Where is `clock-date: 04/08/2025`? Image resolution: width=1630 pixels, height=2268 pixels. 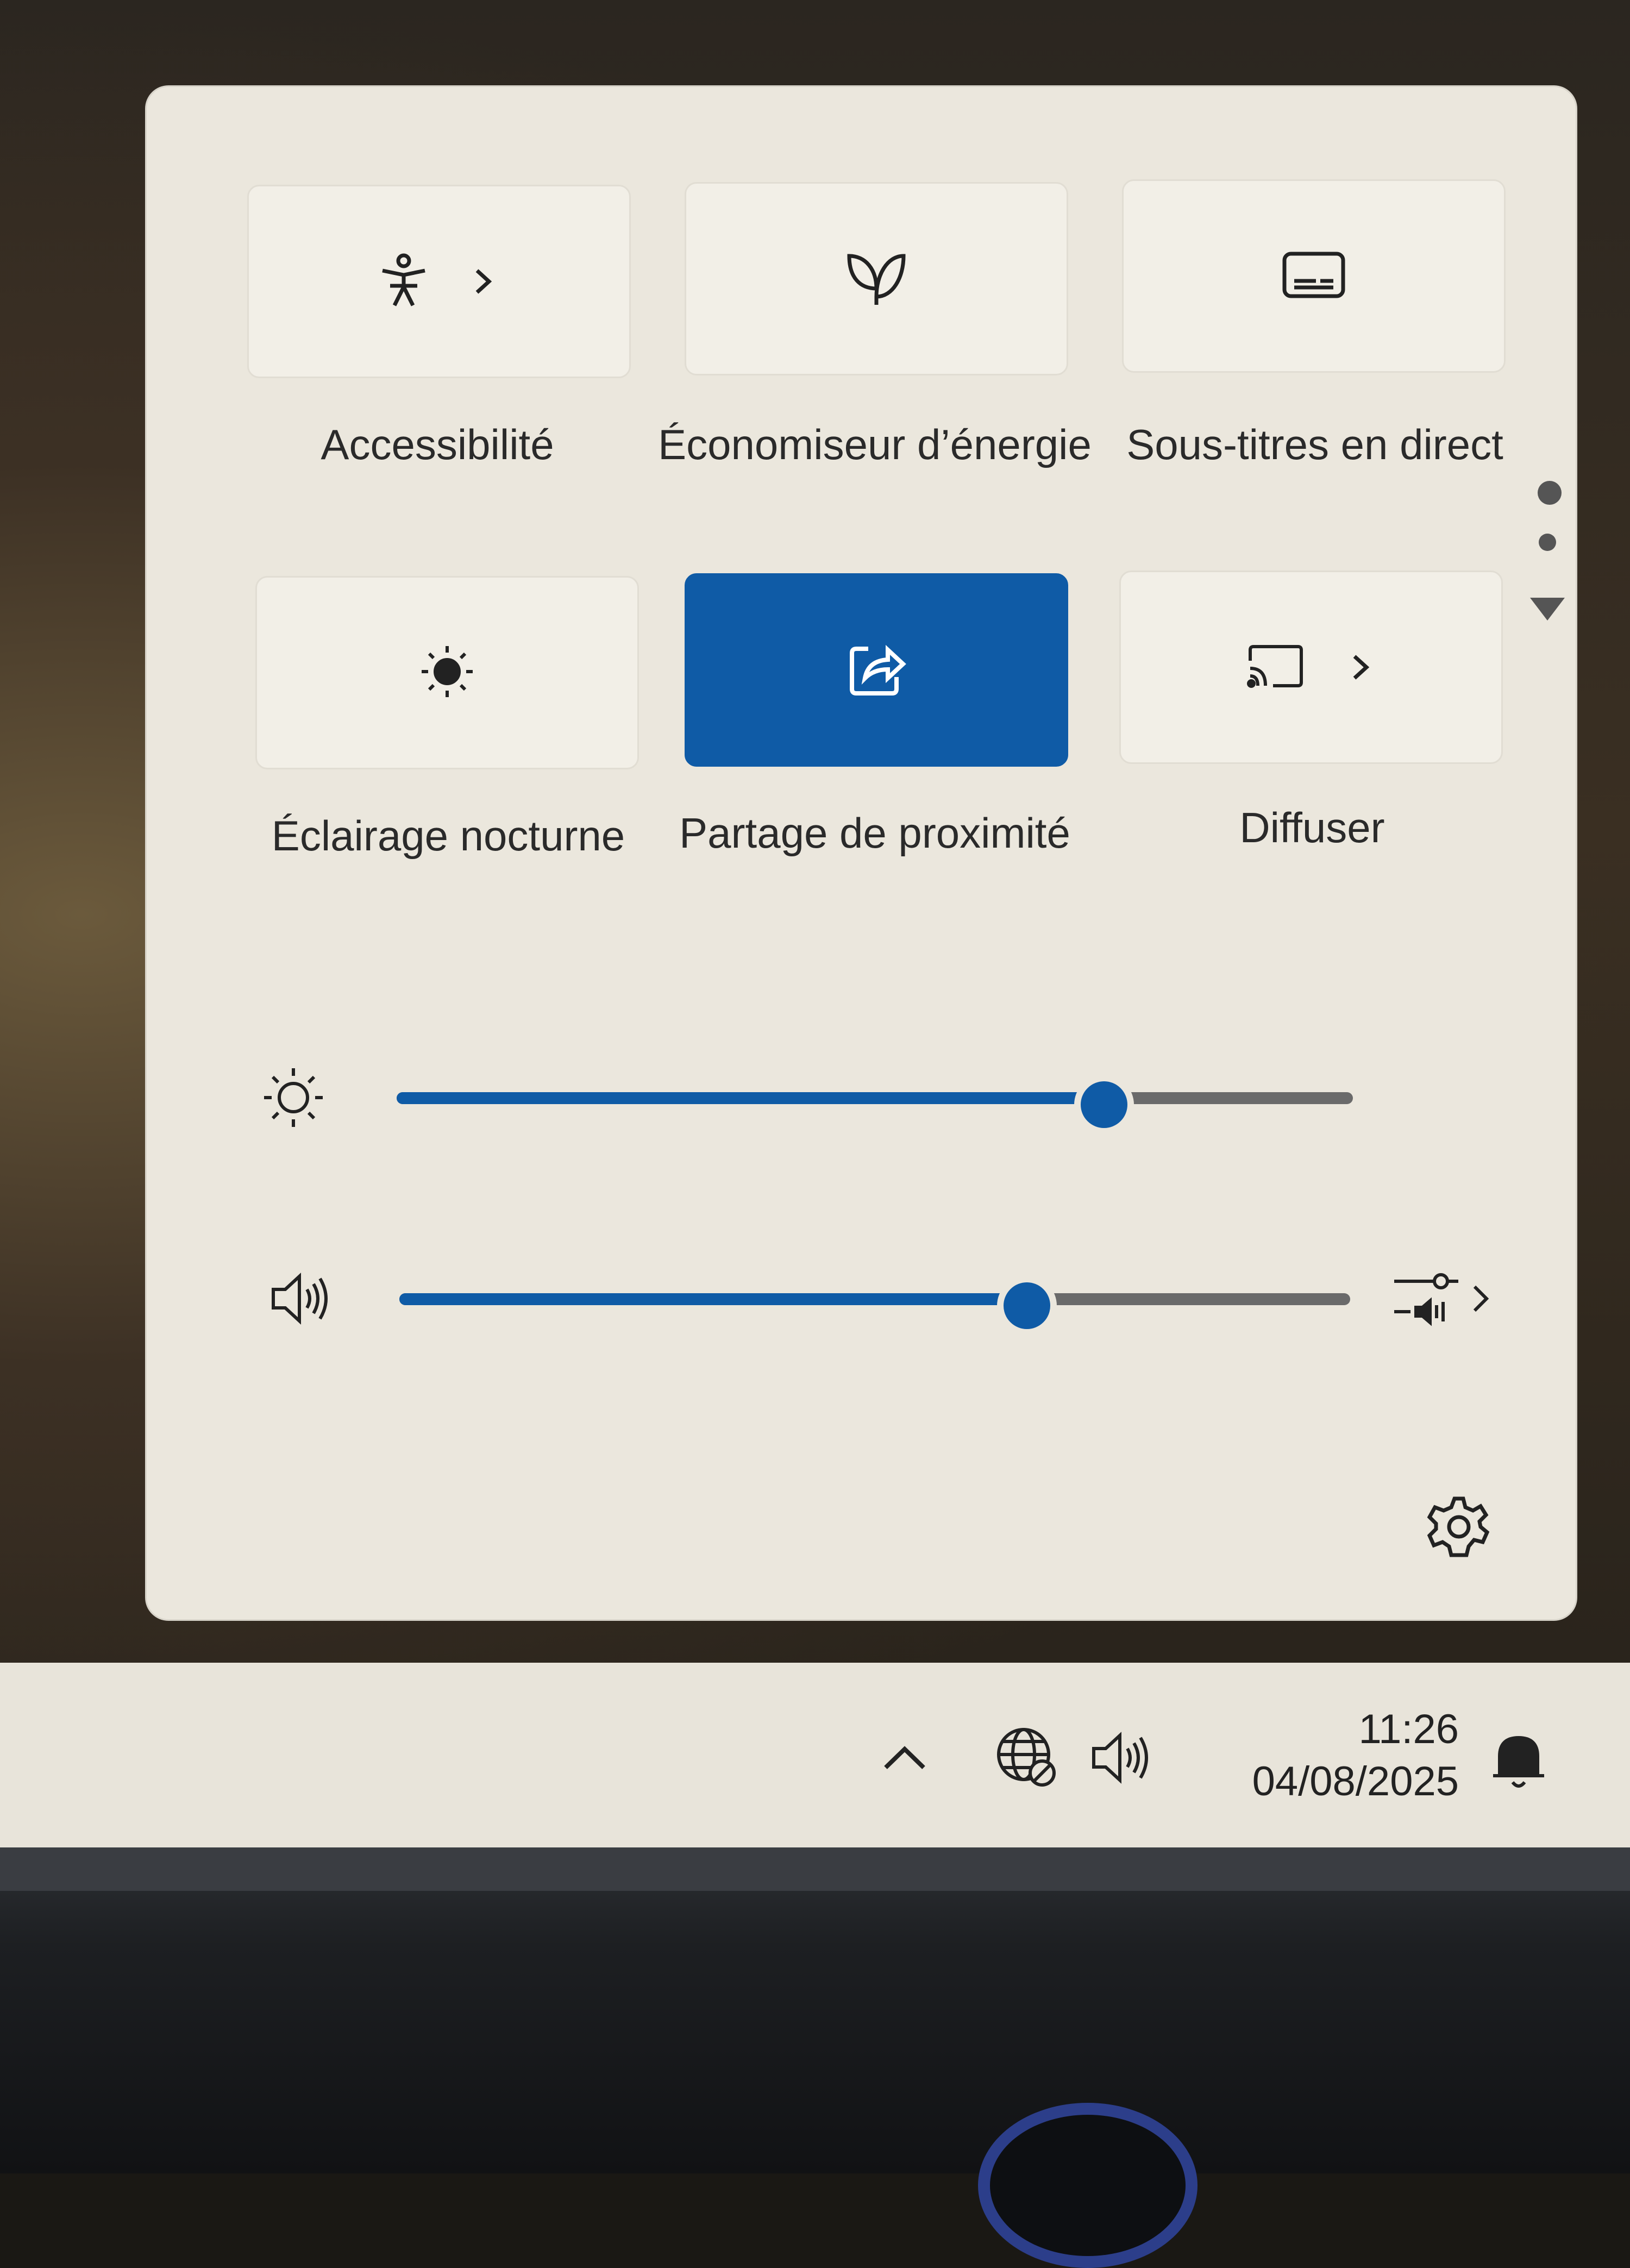
clock-date: 04/08/2025 is located at coordinates (1355, 1781).